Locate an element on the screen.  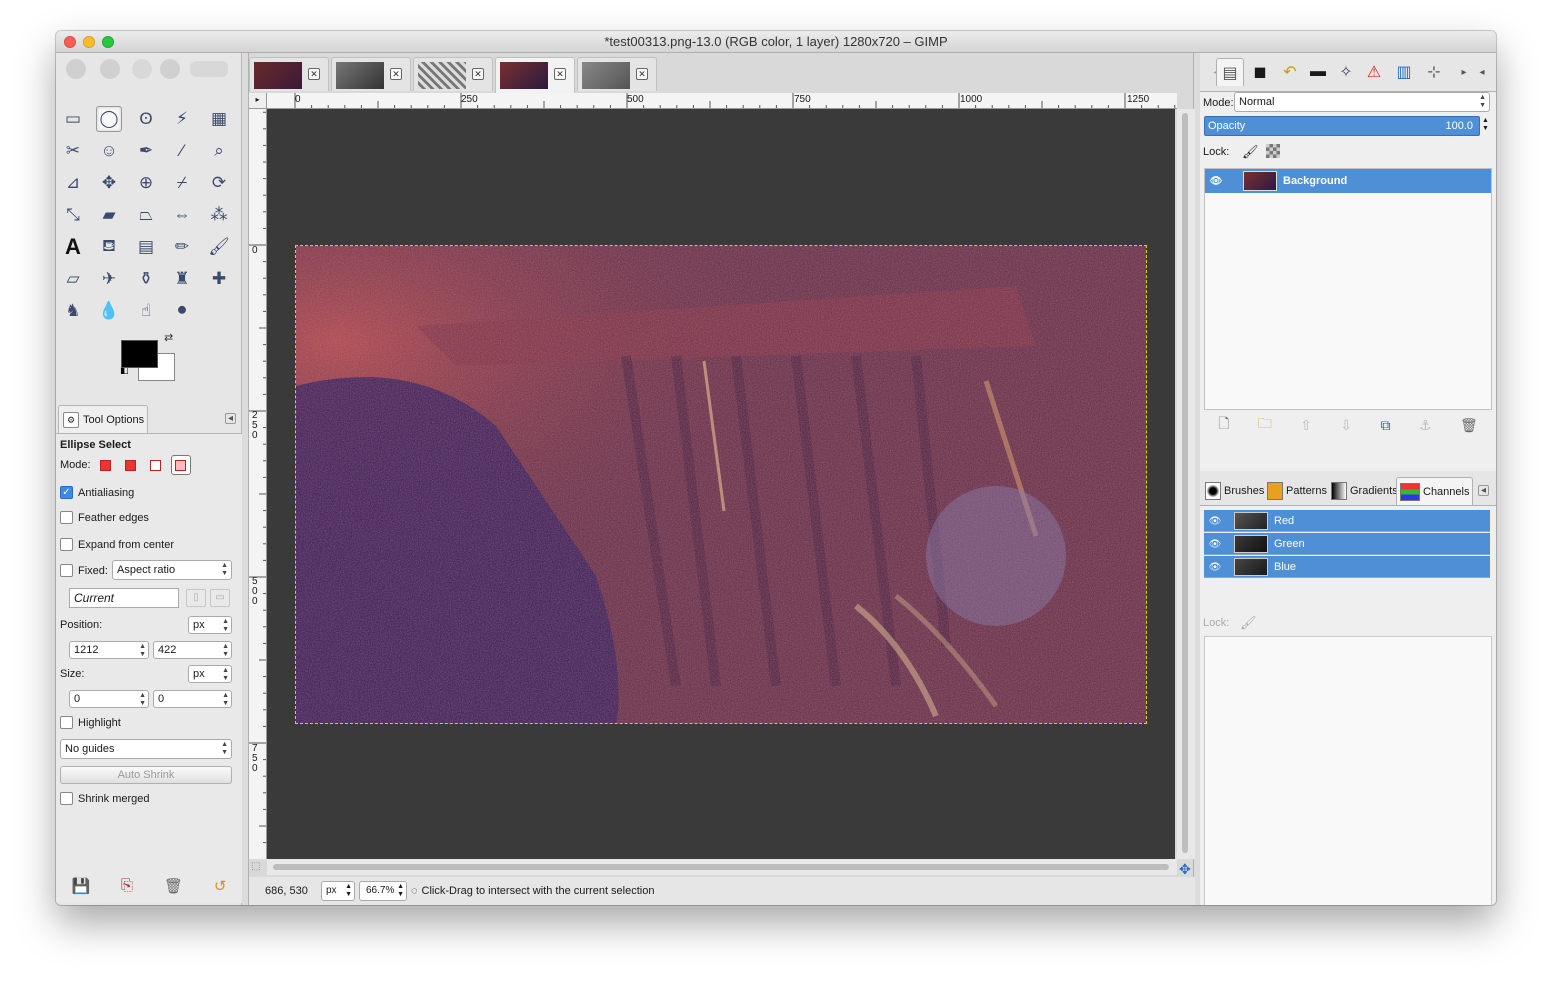
unit-combo: px ▲ ▼ is located at coordinates (338, 891).